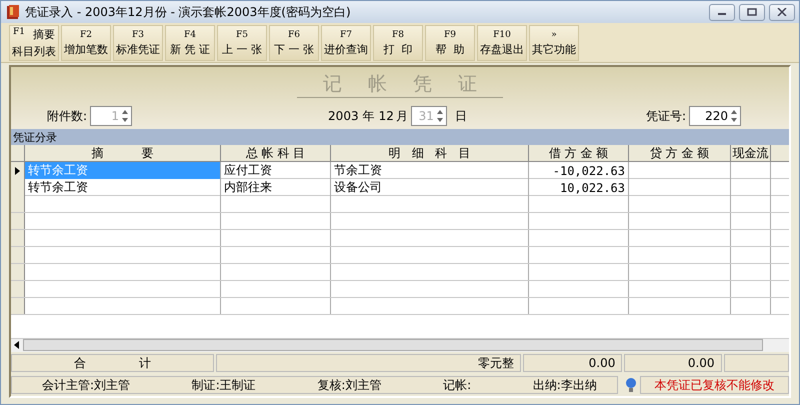 Image resolution: width=800 pixels, height=405 pixels. I want to click on month-unit: 月, so click(402, 116).